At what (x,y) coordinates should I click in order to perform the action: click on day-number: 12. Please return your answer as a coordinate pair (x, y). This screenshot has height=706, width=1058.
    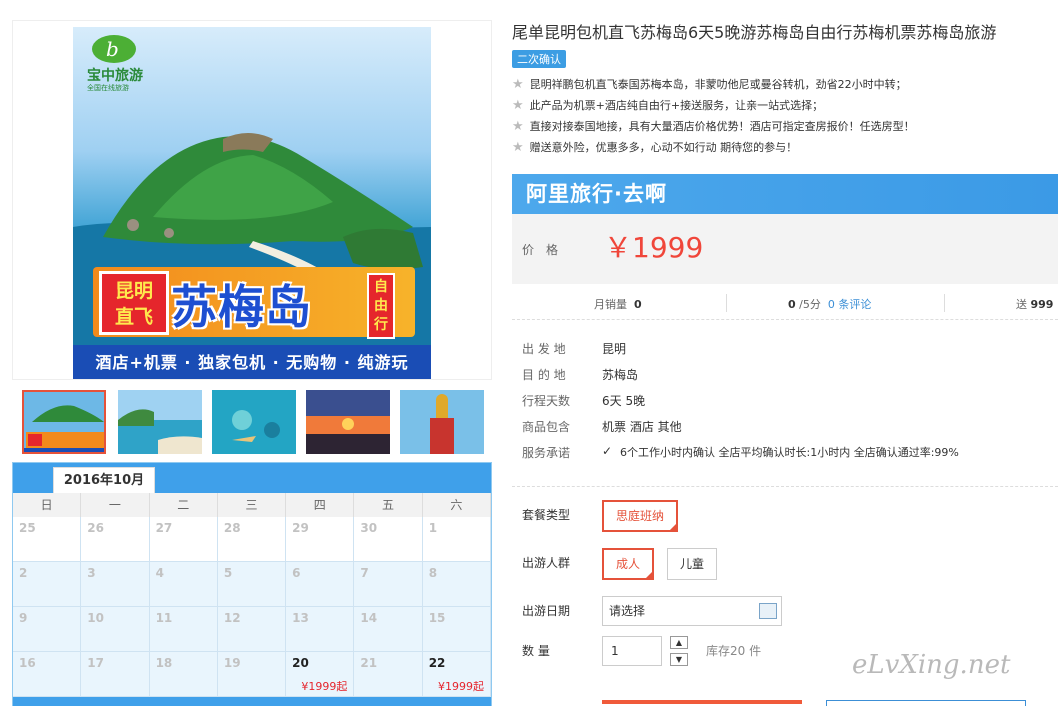
    Looking at the image, I should click on (232, 618).